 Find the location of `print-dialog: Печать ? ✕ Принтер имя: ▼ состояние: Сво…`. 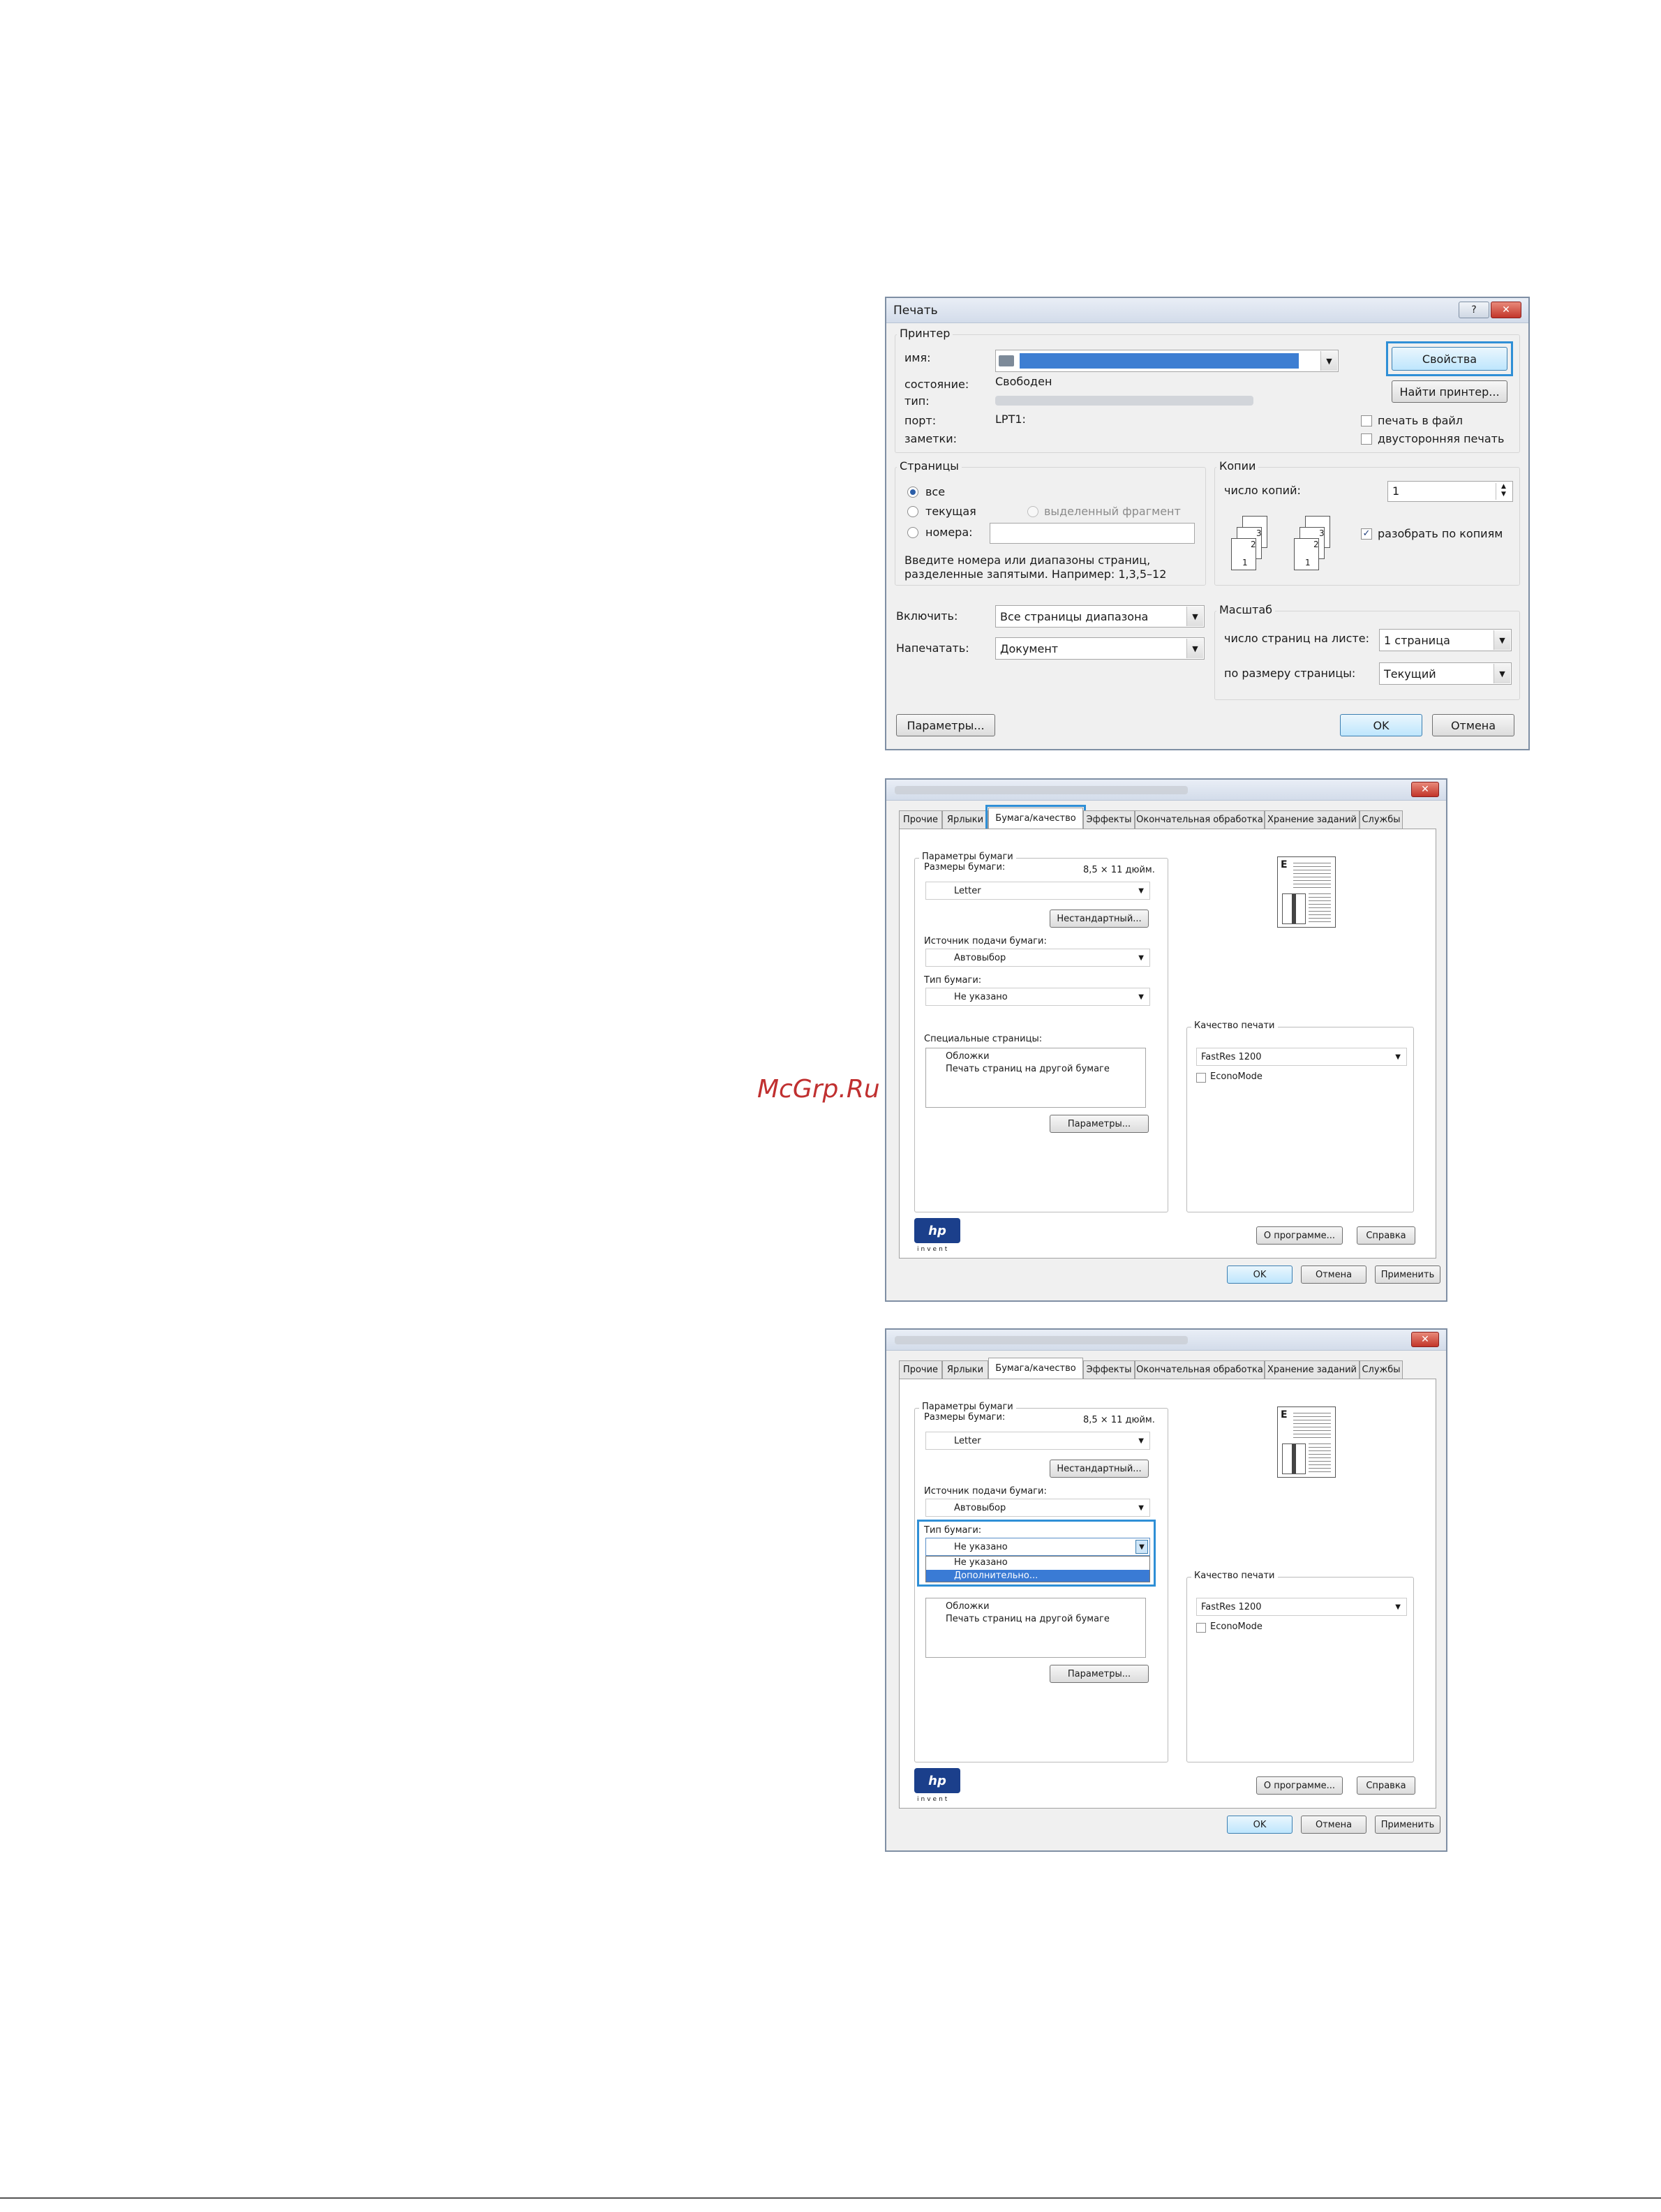

print-dialog: Печать ? ✕ Принтер имя: ▼ состояние: Сво… is located at coordinates (1207, 523).